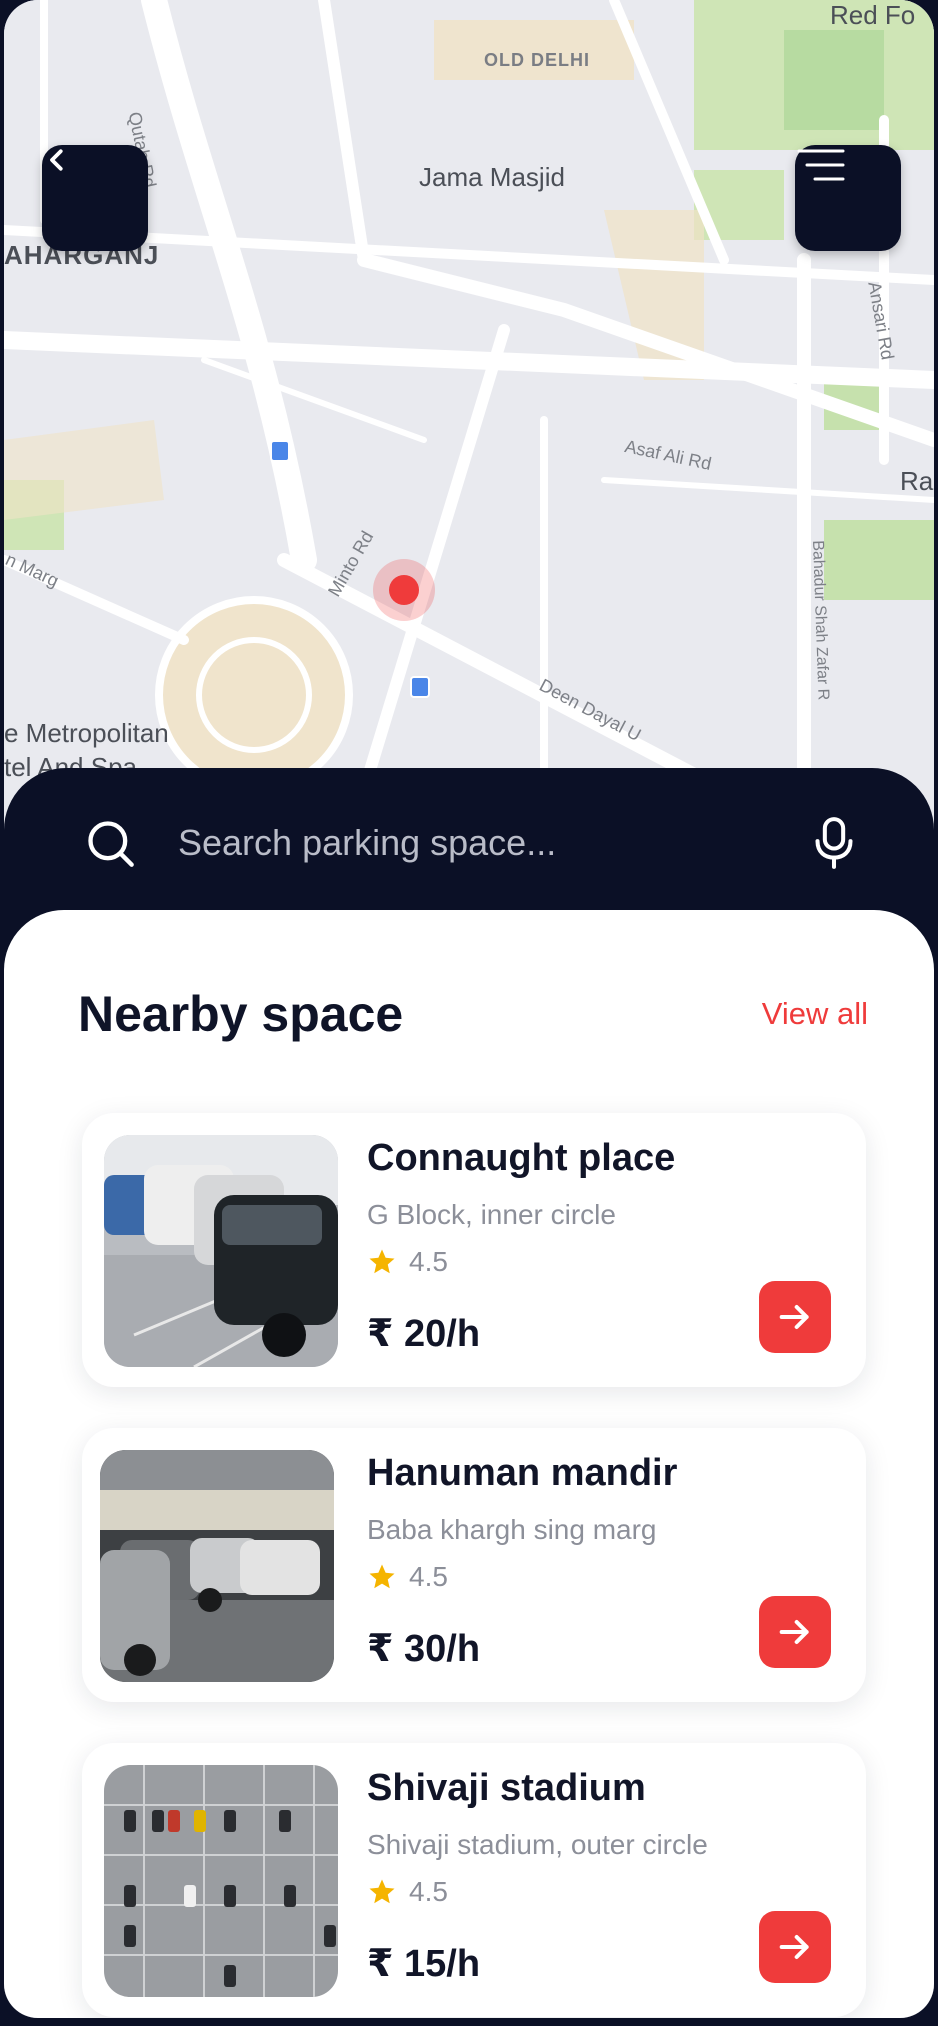 This screenshot has width=938, height=2026. What do you see at coordinates (424, 1334) in the screenshot?
I see `parking-price: ₹ 20/h` at bounding box center [424, 1334].